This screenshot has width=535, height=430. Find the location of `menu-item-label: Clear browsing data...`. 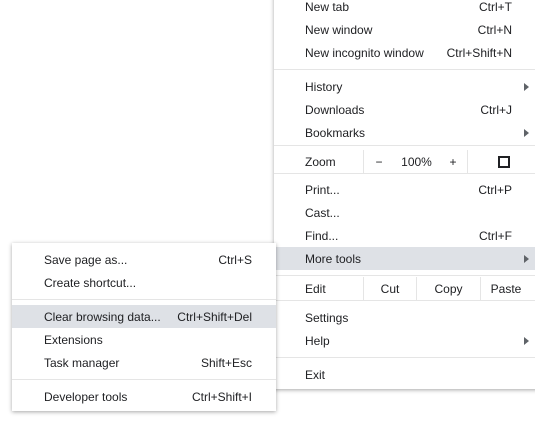

menu-item-label: Clear browsing data... is located at coordinates (102, 316).